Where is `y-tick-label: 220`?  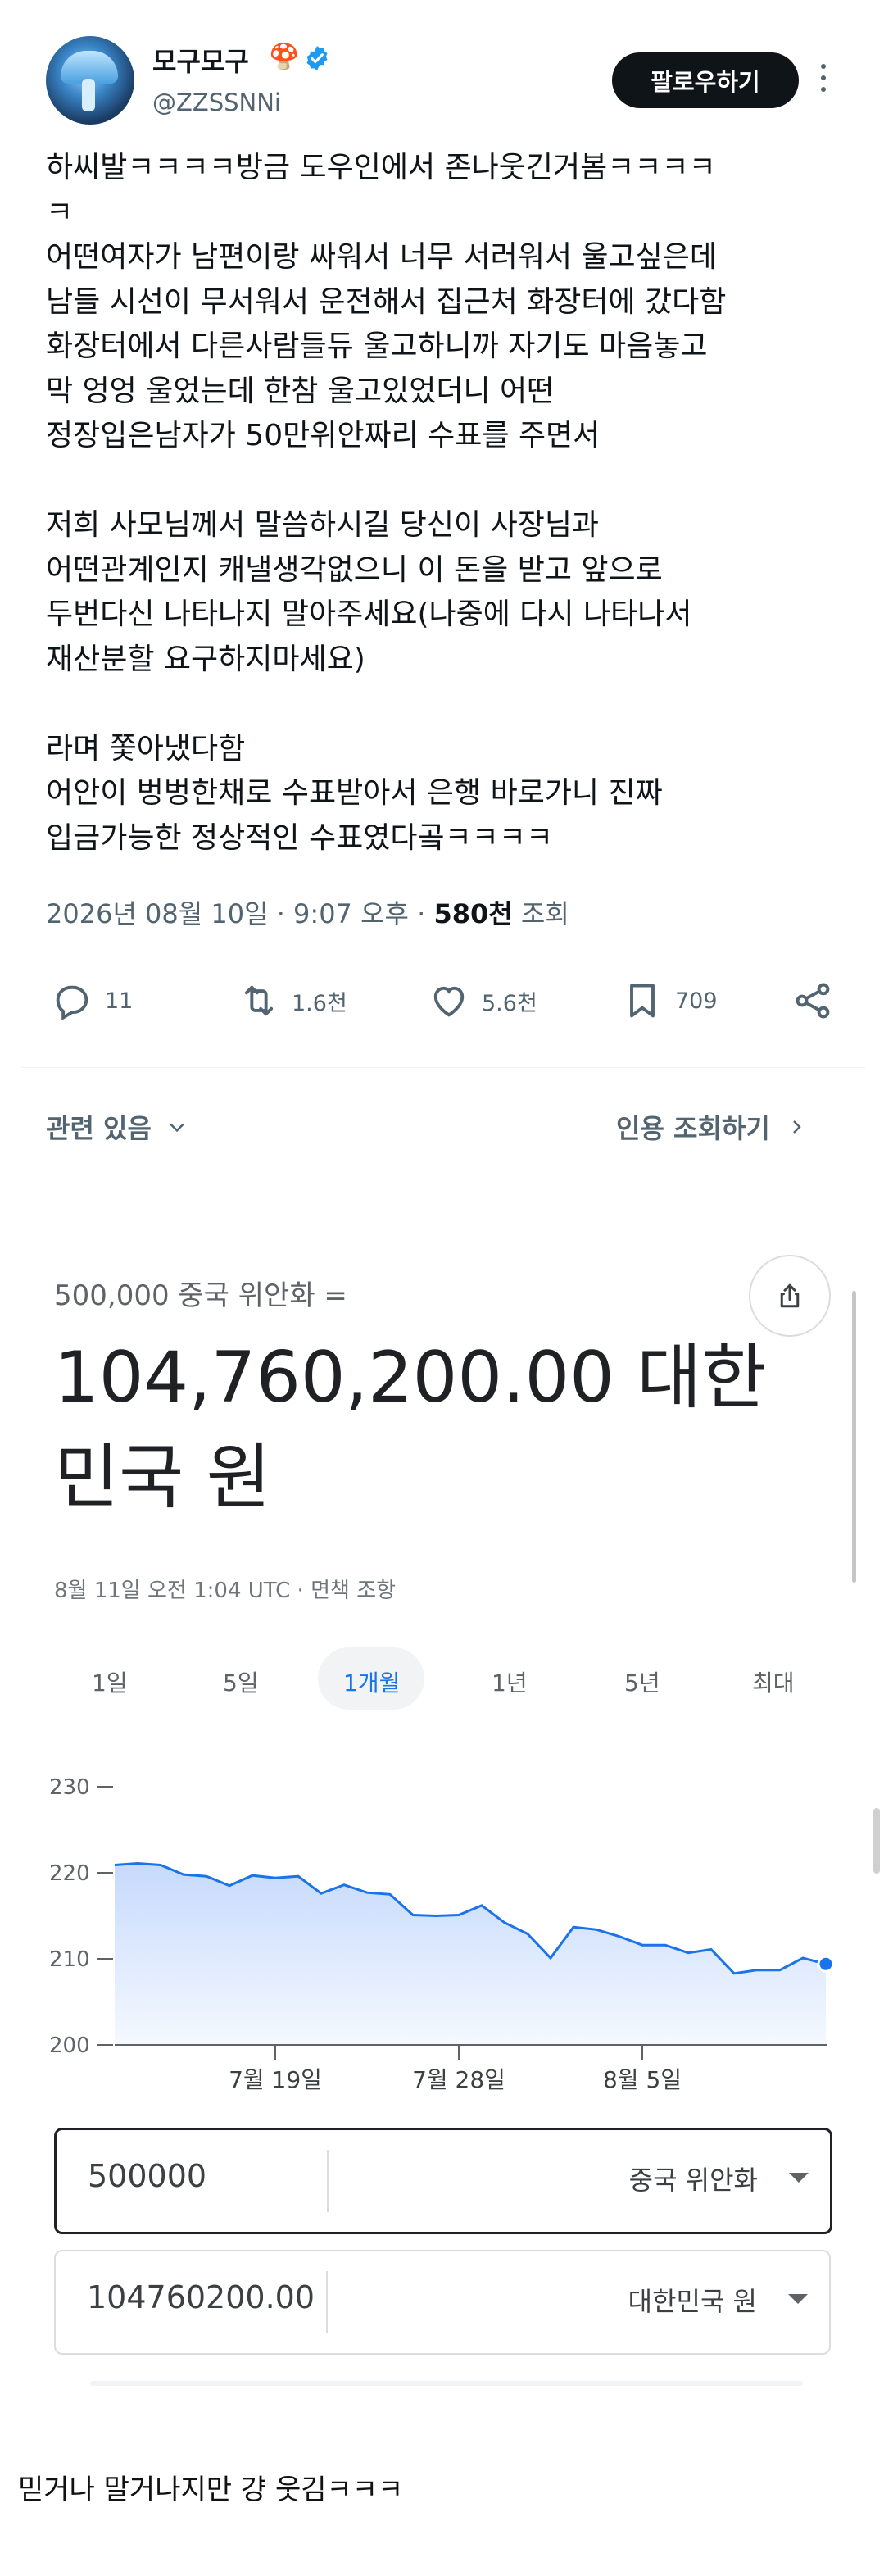 y-tick-label: 220 is located at coordinates (70, 1873).